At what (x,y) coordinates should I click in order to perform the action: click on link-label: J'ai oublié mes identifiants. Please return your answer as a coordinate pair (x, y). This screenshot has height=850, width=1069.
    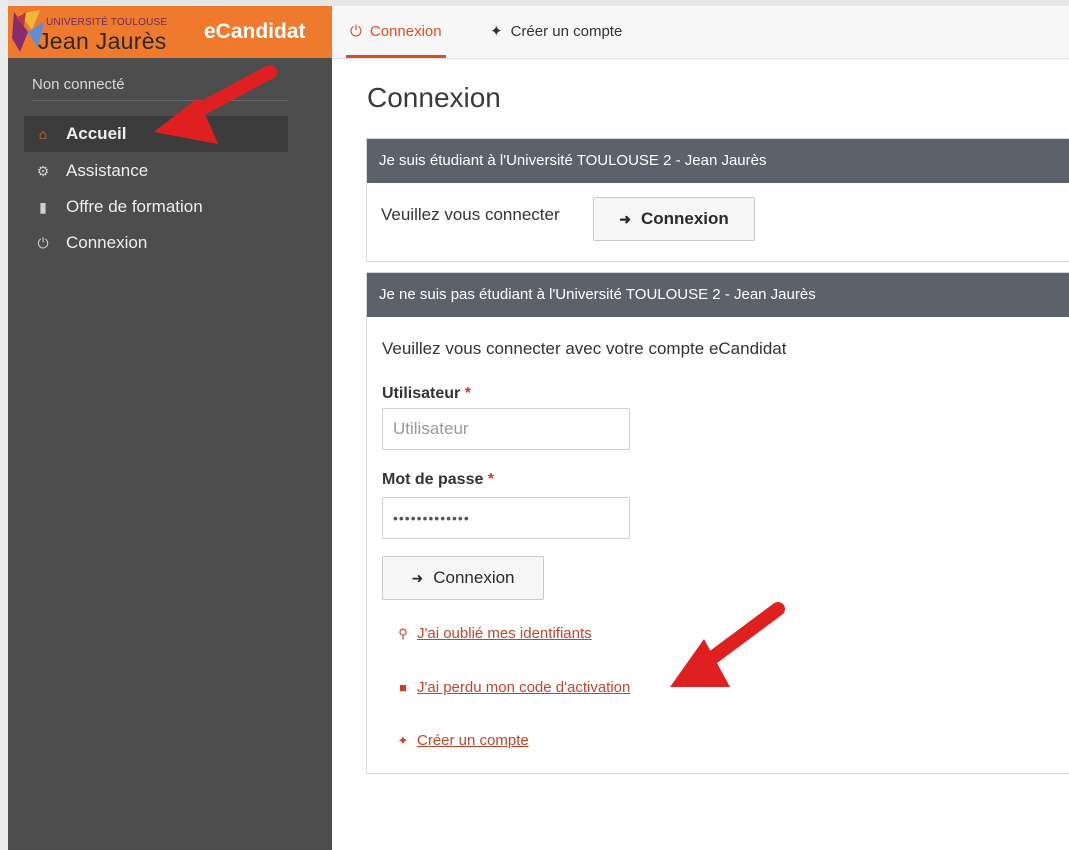
    Looking at the image, I should click on (504, 633).